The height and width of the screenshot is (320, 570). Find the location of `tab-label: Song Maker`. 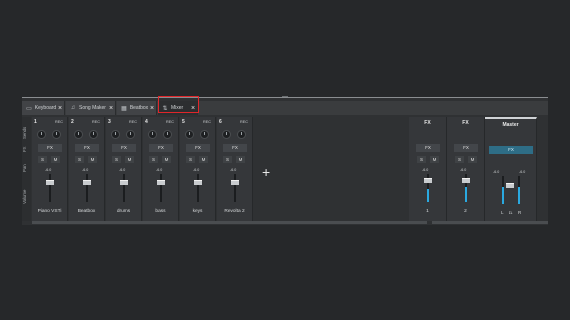

tab-label: Song Maker is located at coordinates (92, 108).